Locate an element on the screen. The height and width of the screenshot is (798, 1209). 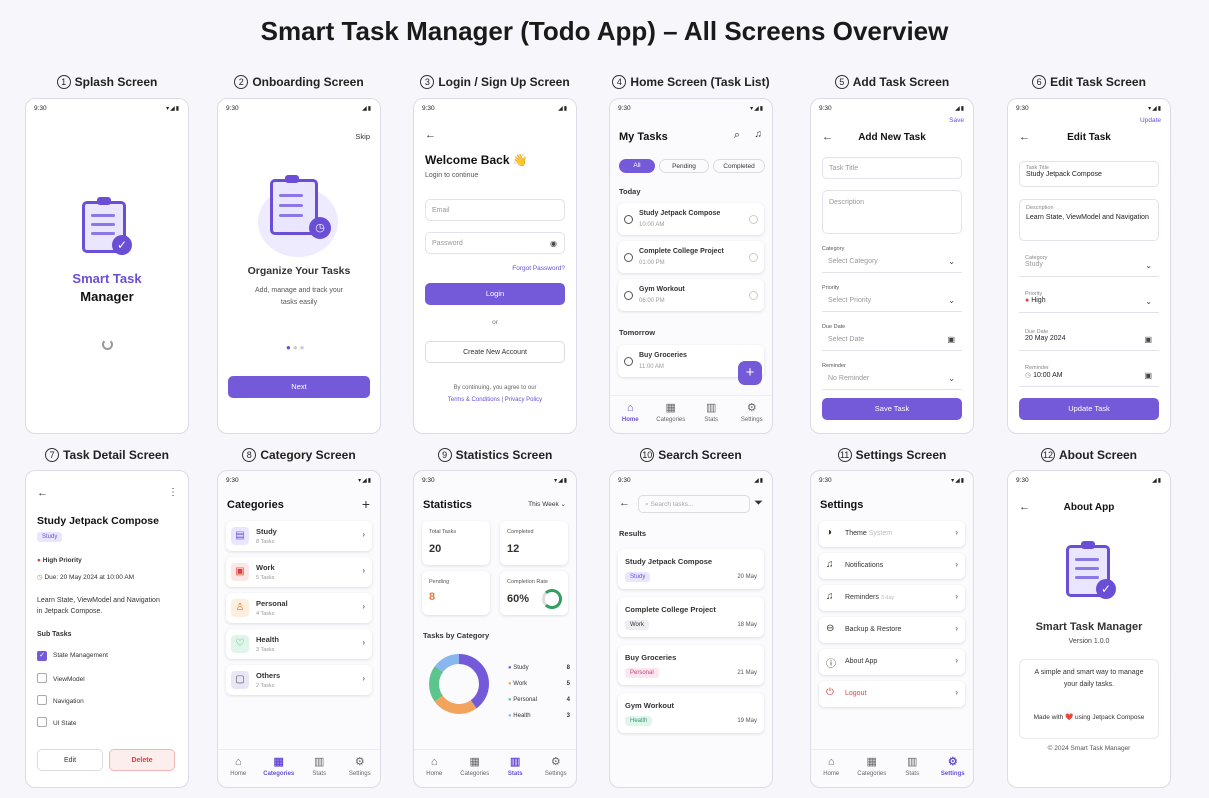
subtask-item: Navigation is located at coordinates (60, 700).